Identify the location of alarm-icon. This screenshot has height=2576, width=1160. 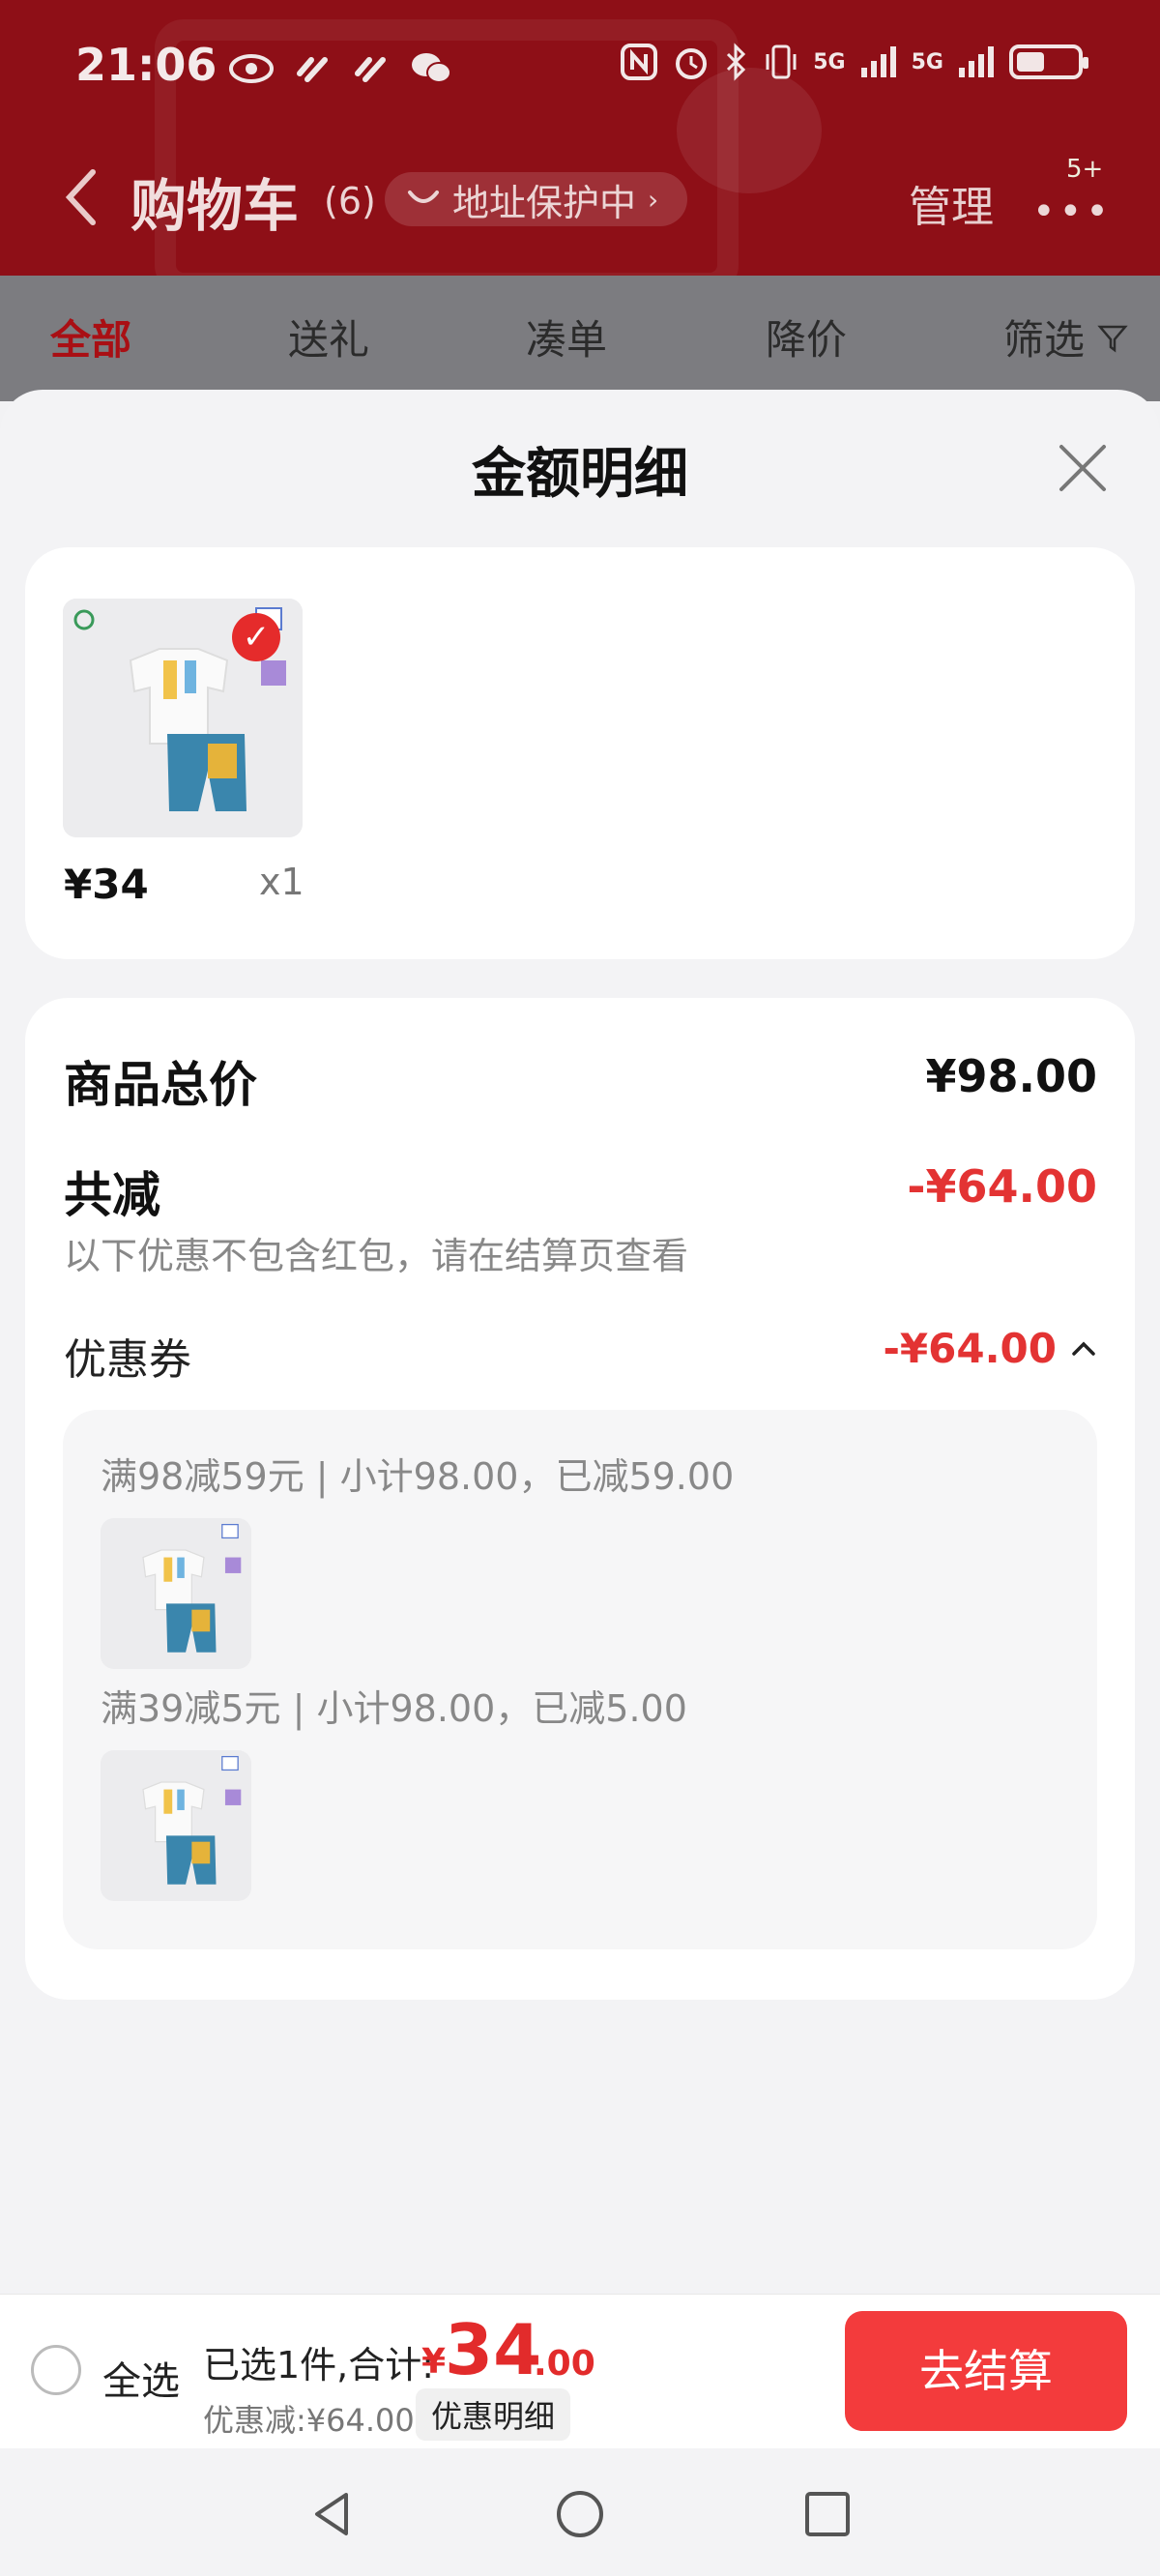
(692, 63).